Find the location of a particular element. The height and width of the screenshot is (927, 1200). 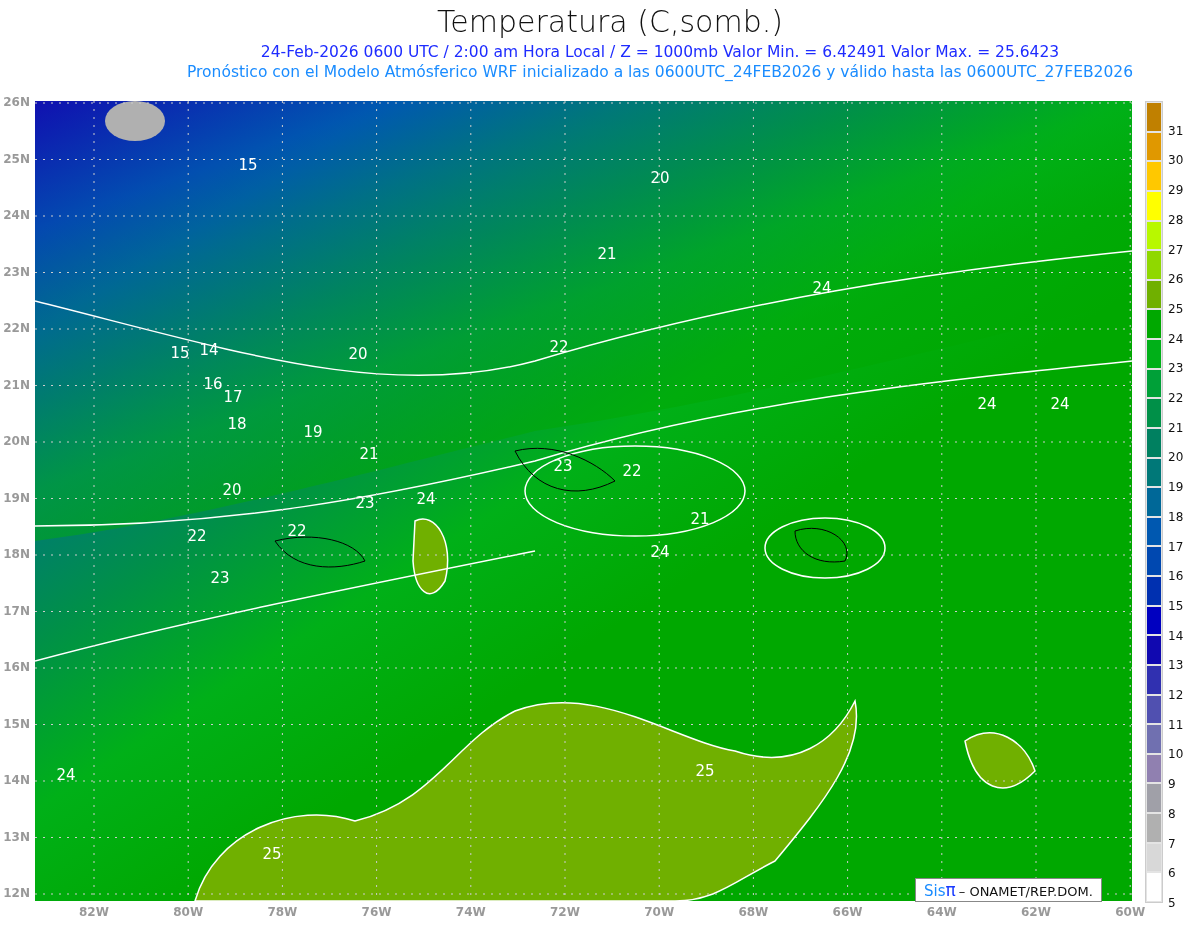

colorbar-label: 15 is located at coordinates (1176, 605).